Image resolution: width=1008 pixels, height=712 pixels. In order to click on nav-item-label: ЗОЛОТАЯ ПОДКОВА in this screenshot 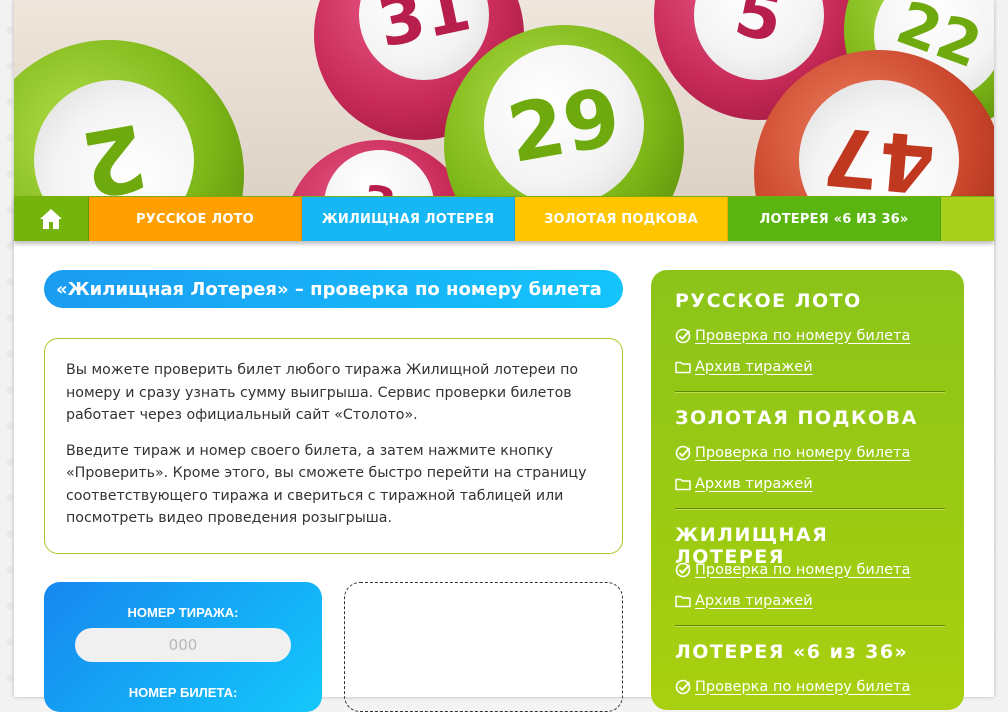, I will do `click(621, 219)`.